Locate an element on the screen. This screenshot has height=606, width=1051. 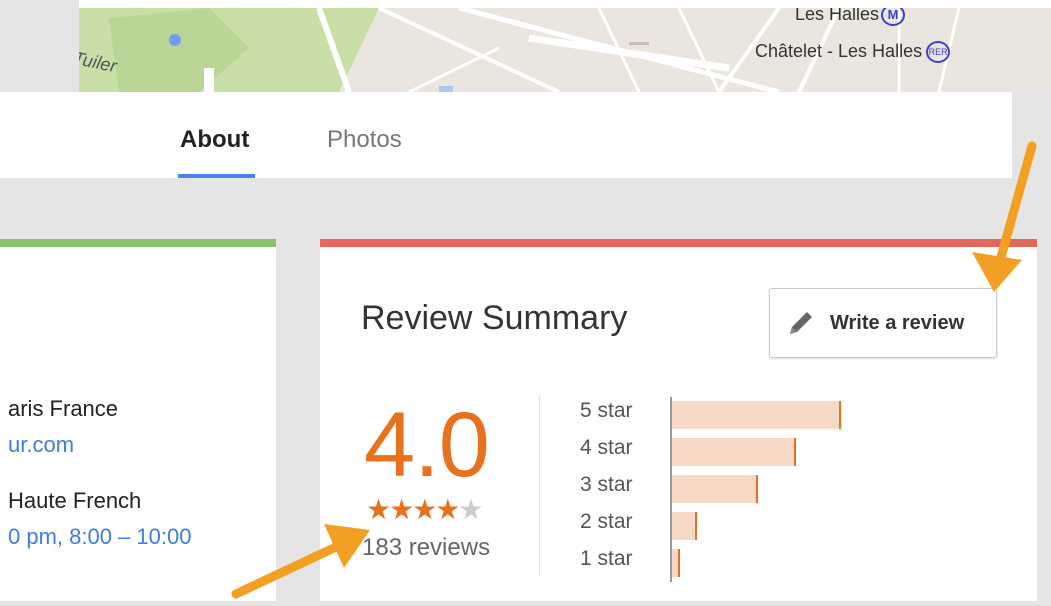
distribution-label: 2 star is located at coordinates (606, 521).